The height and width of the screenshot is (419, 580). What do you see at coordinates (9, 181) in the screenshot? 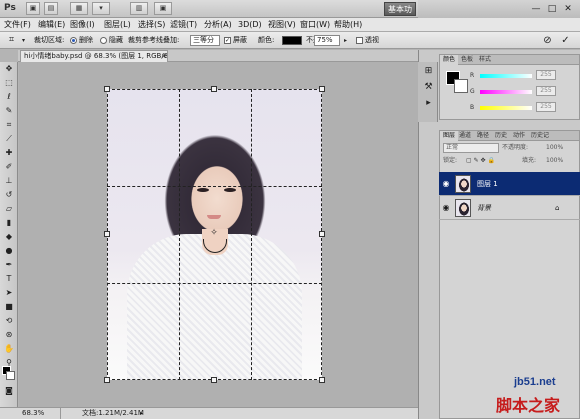
I see `clone-stamp-tool-icon: ⊥` at bounding box center [9, 181].